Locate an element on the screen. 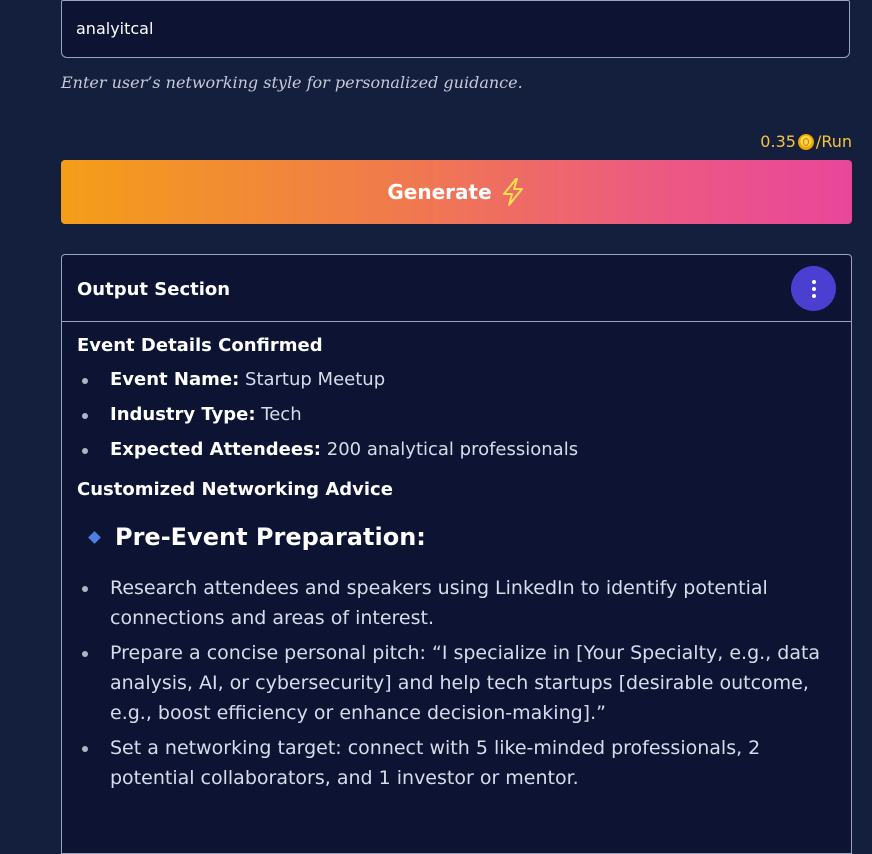 This screenshot has width=872, height=854. lightning-icon is located at coordinates (513, 192).